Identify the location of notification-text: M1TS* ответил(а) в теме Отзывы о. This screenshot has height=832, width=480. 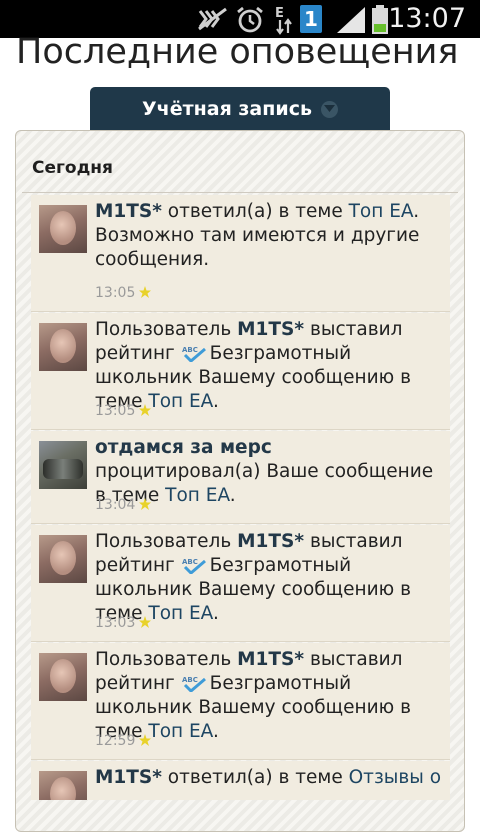
(268, 777).